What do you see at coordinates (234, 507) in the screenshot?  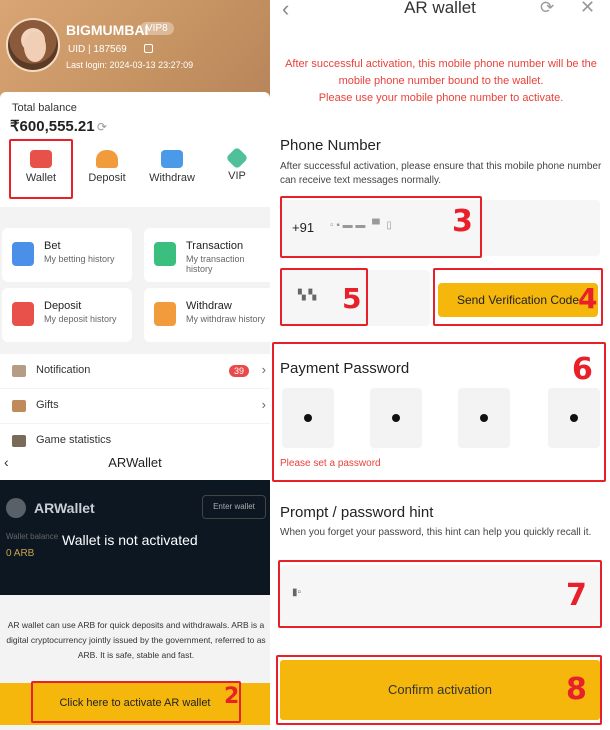 I see `enter-wallet-button: Enter wallet` at bounding box center [234, 507].